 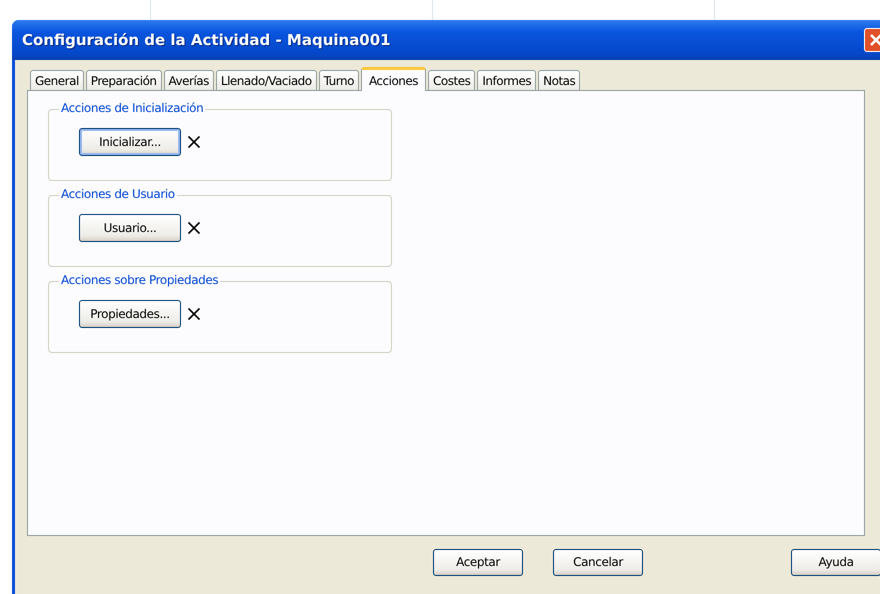 I want to click on group-title: Acciones de Usuario, so click(x=118, y=194).